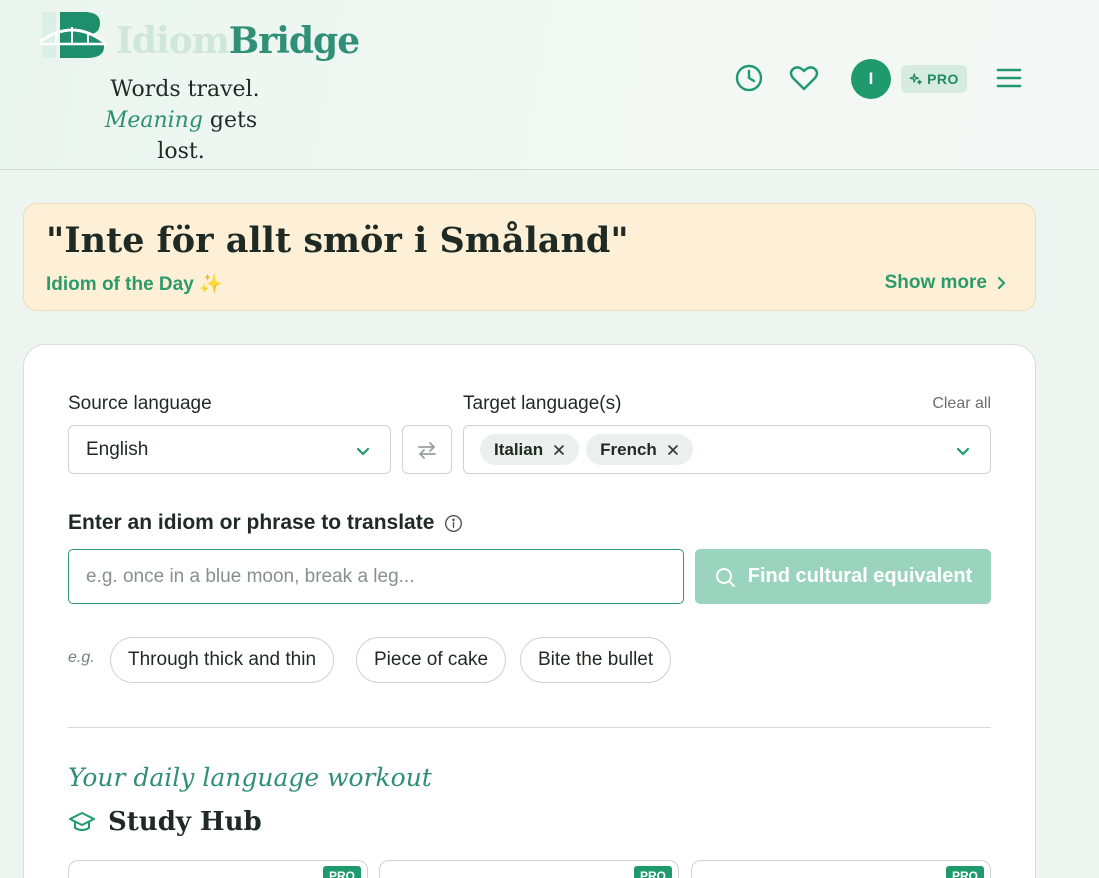 The width and height of the screenshot is (1099, 878). Describe the element at coordinates (431, 660) in the screenshot. I see `suggestion-chip: Piece of cake` at that location.